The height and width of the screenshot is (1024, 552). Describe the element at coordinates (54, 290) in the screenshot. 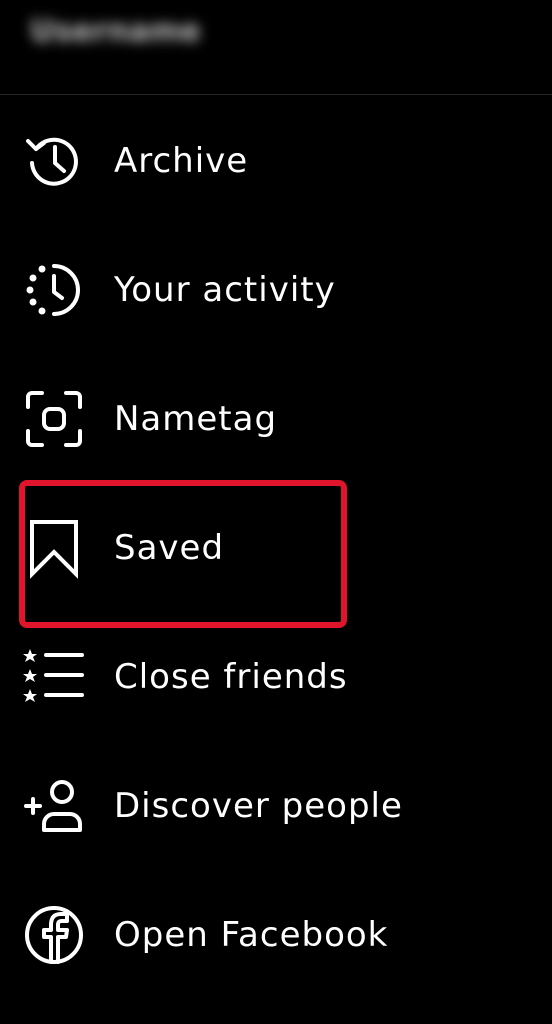

I see `activity-icon` at that location.